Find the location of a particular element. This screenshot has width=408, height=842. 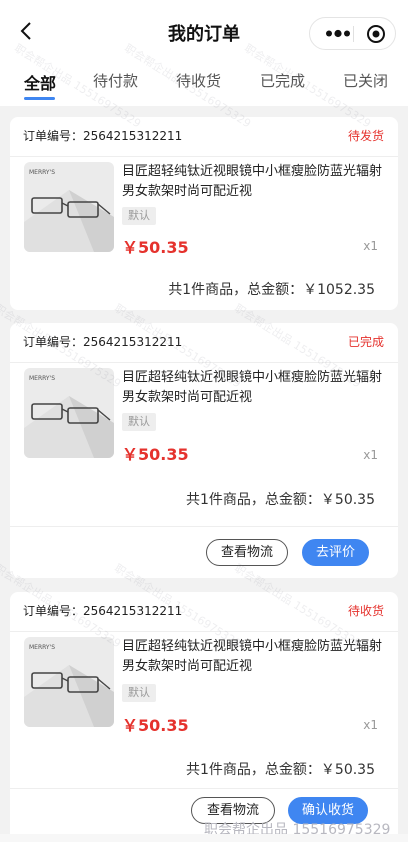

more-dots-icon is located at coordinates (338, 33).